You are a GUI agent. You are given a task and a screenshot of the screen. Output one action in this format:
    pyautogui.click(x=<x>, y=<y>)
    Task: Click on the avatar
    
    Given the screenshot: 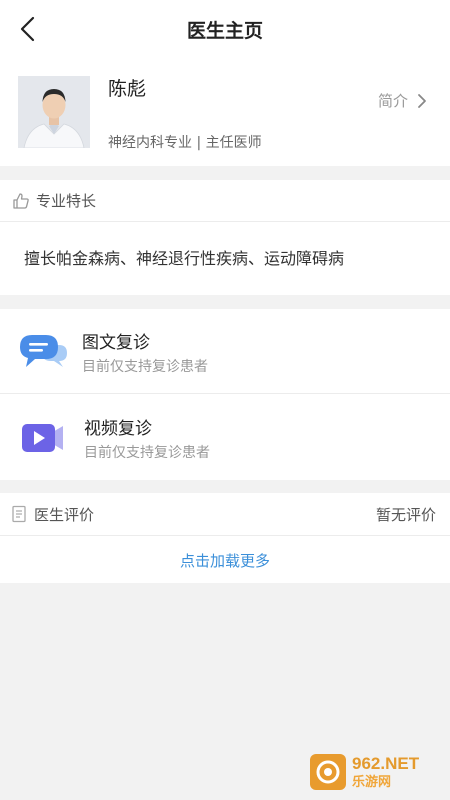 What is the action you would take?
    pyautogui.click(x=54, y=112)
    